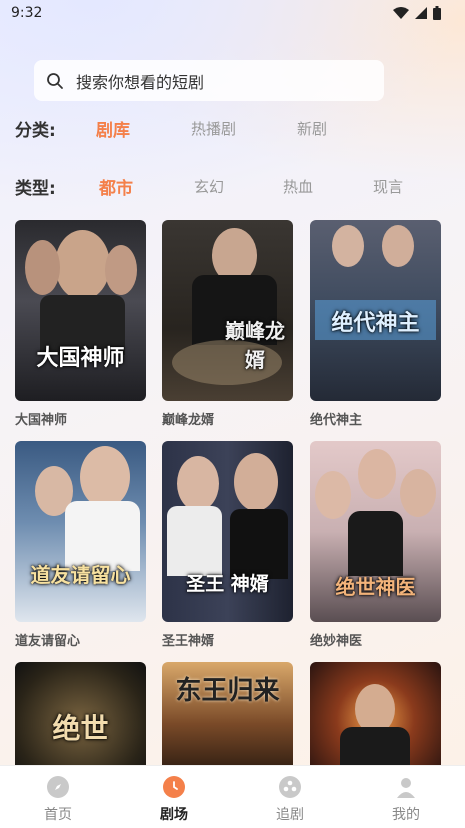 The width and height of the screenshot is (465, 828). I want to click on clock-icon, so click(174, 787).